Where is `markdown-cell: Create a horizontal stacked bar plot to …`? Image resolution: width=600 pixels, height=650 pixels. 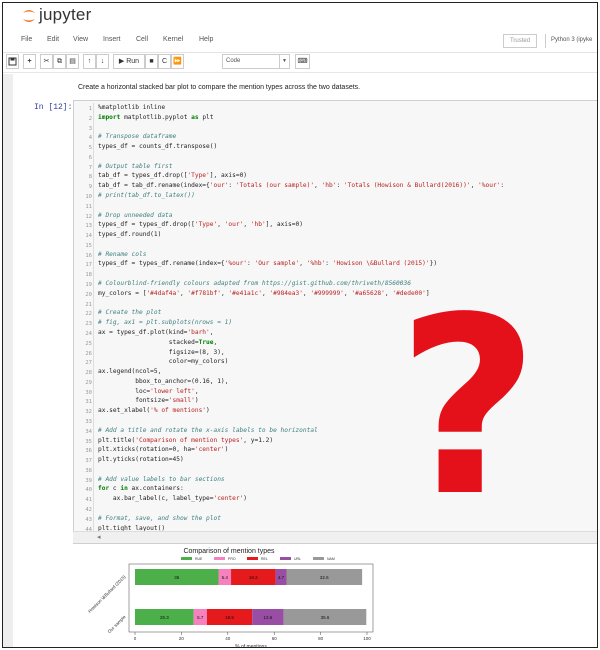 markdown-cell: Create a horizontal stacked bar plot to … is located at coordinates (219, 87).